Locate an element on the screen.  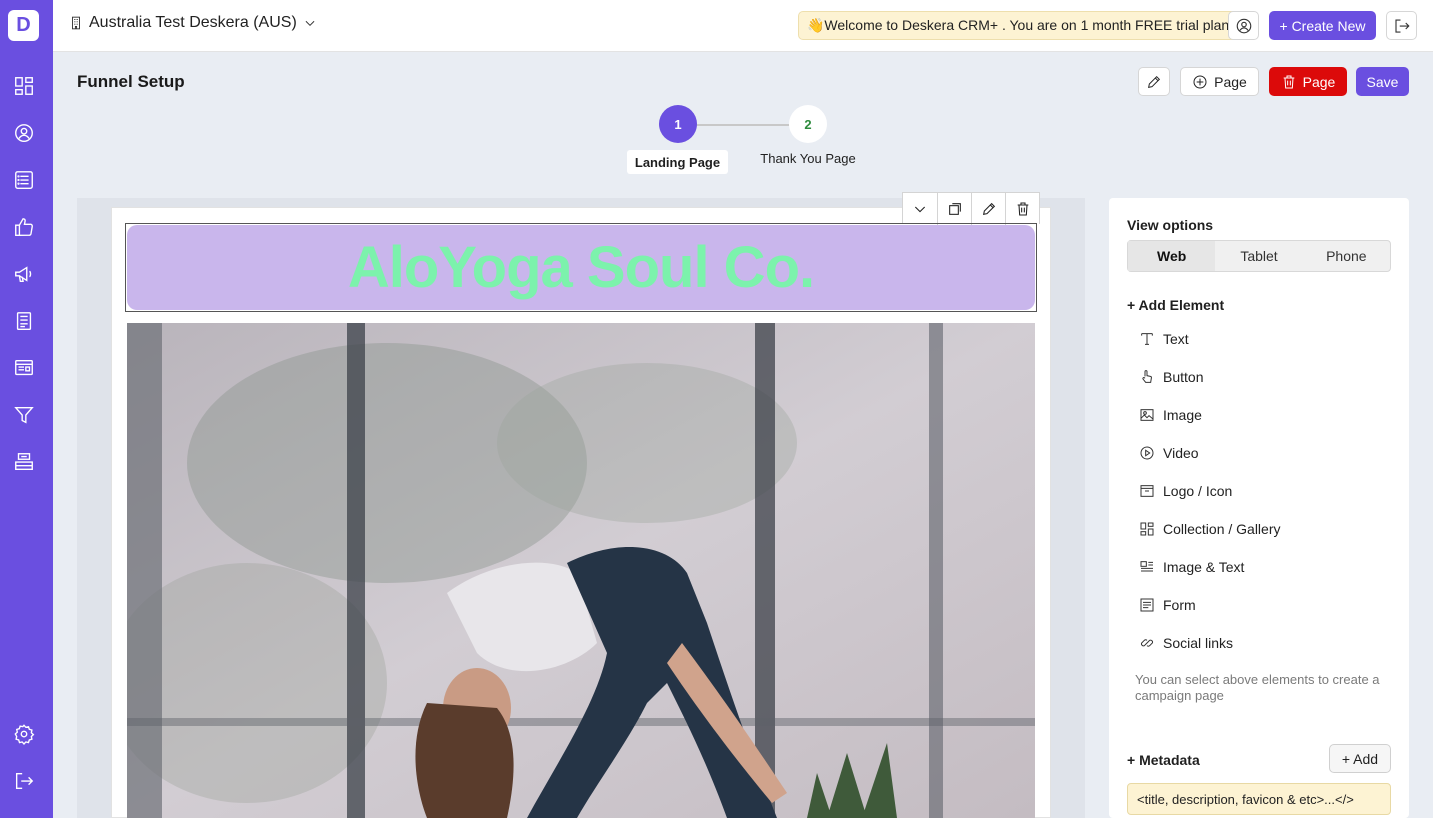
edit-element-button is located at coordinates (988, 209).